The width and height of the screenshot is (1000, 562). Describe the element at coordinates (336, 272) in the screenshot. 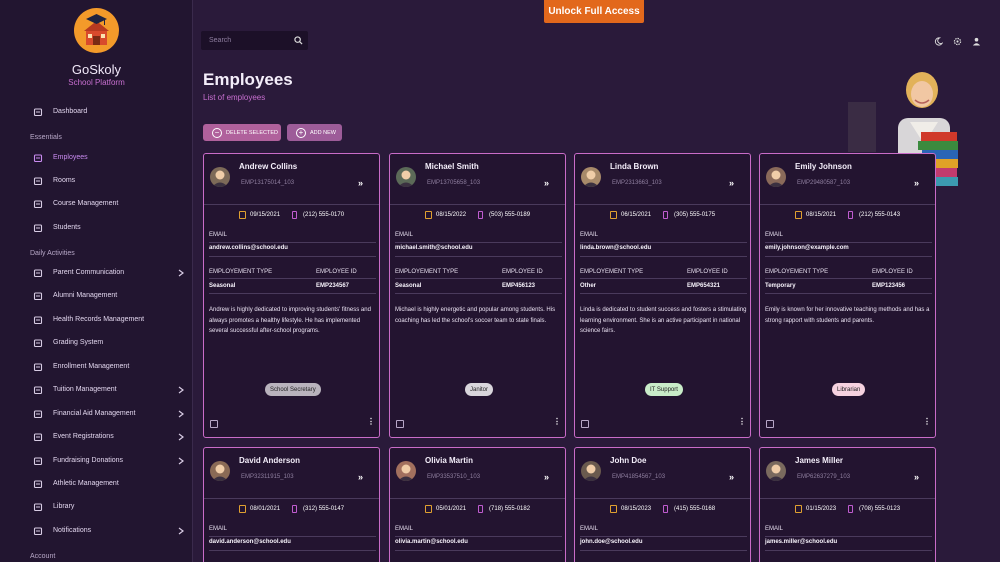

I see `employee-id-label: EMPLOYEE ID` at that location.